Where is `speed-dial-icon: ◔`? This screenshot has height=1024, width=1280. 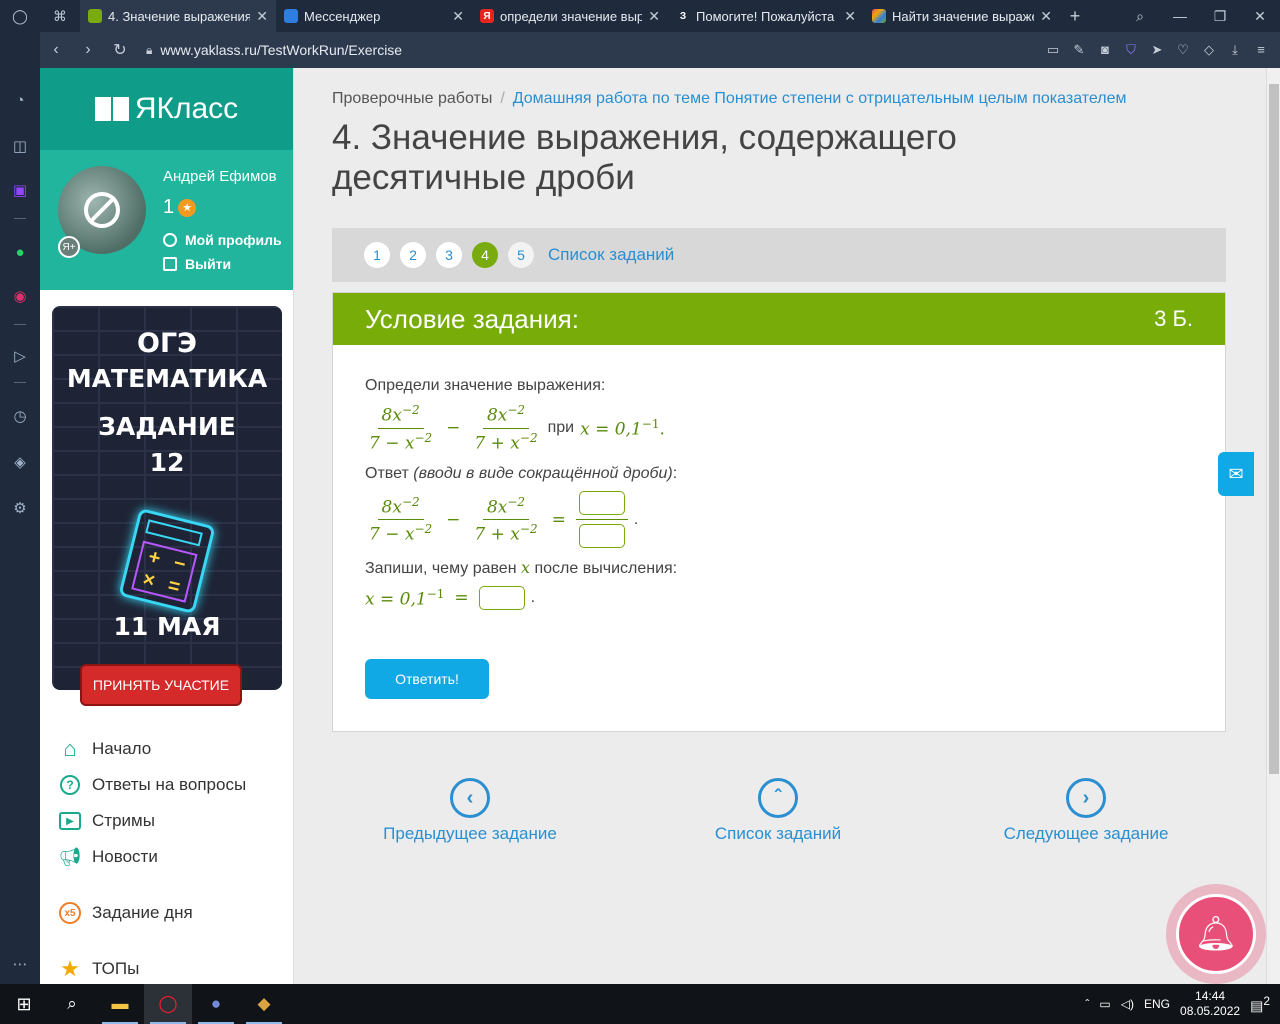
speed-dial-icon: ◔ is located at coordinates (20, 100).